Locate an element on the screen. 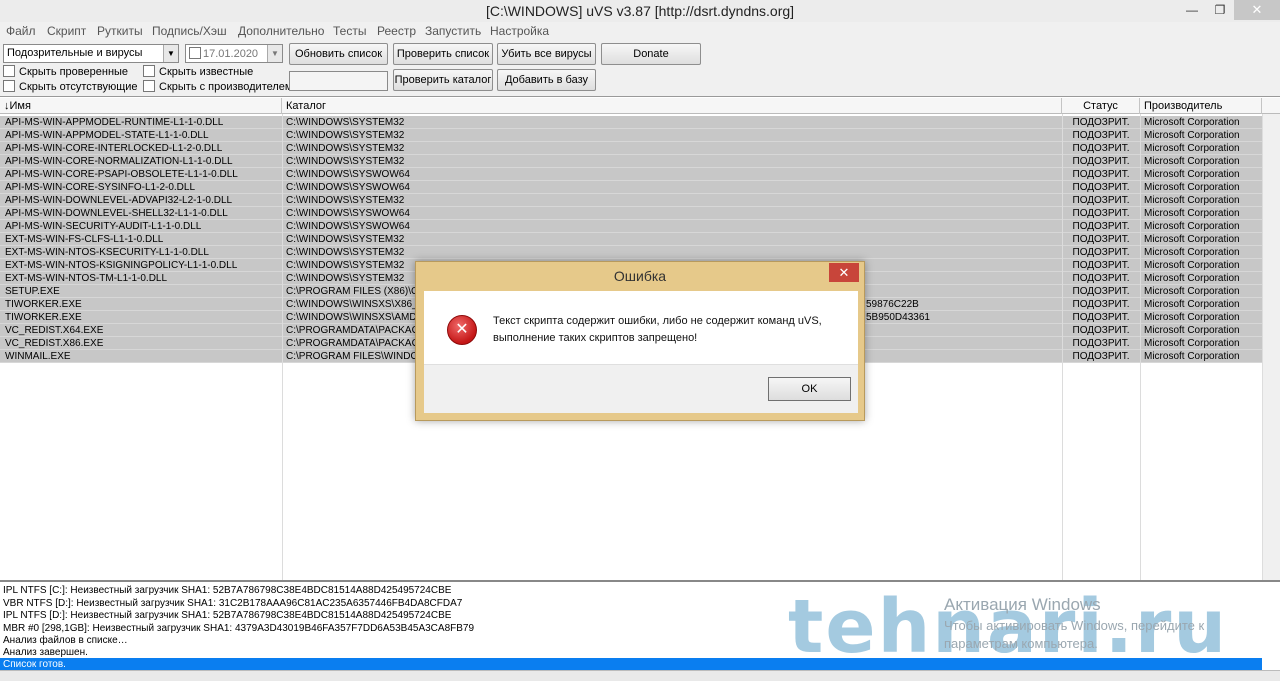  cell-extra: 5B950D43361 is located at coordinates (898, 317).